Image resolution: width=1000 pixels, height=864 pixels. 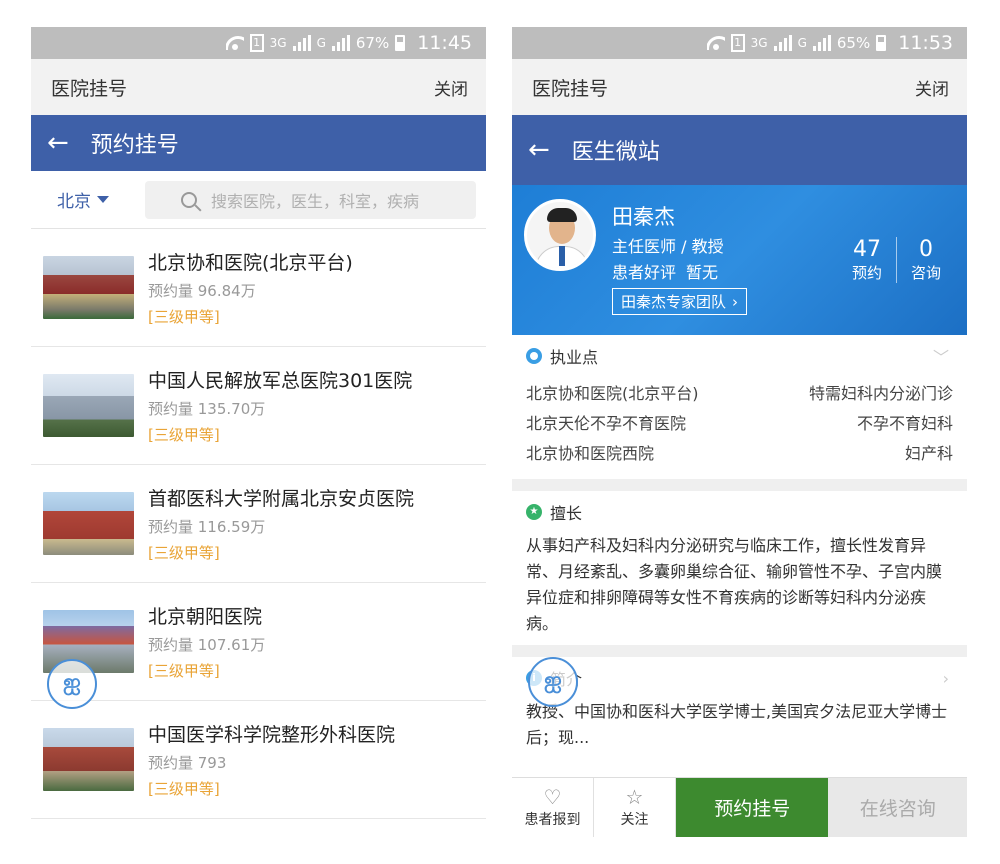 I want to click on hospital-list-item: 中国人民解放军总医院301医院 预约量 135.70万 [三级甲等], so click(x=258, y=406).